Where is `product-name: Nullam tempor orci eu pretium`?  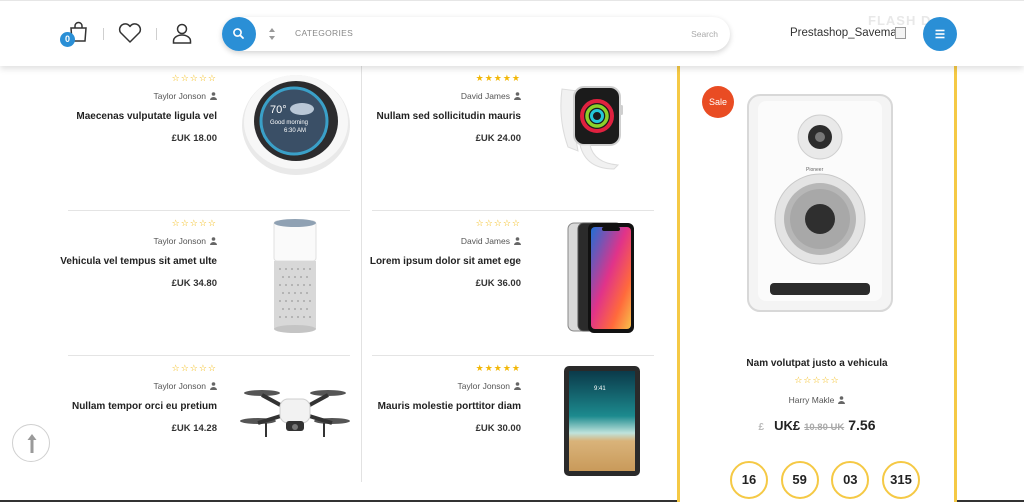
product-name: Nullam tempor orci eu pretium is located at coordinates (144, 406).